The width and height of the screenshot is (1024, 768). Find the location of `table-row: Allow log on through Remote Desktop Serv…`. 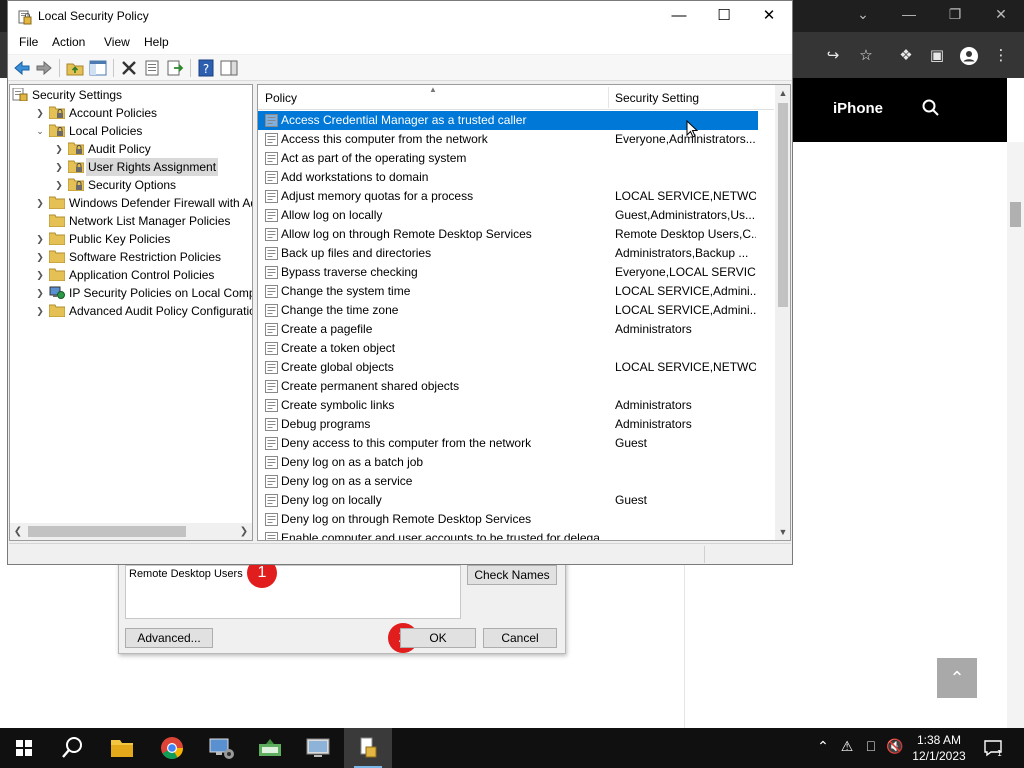

table-row: Allow log on through Remote Desktop Serv… is located at coordinates (508, 234).